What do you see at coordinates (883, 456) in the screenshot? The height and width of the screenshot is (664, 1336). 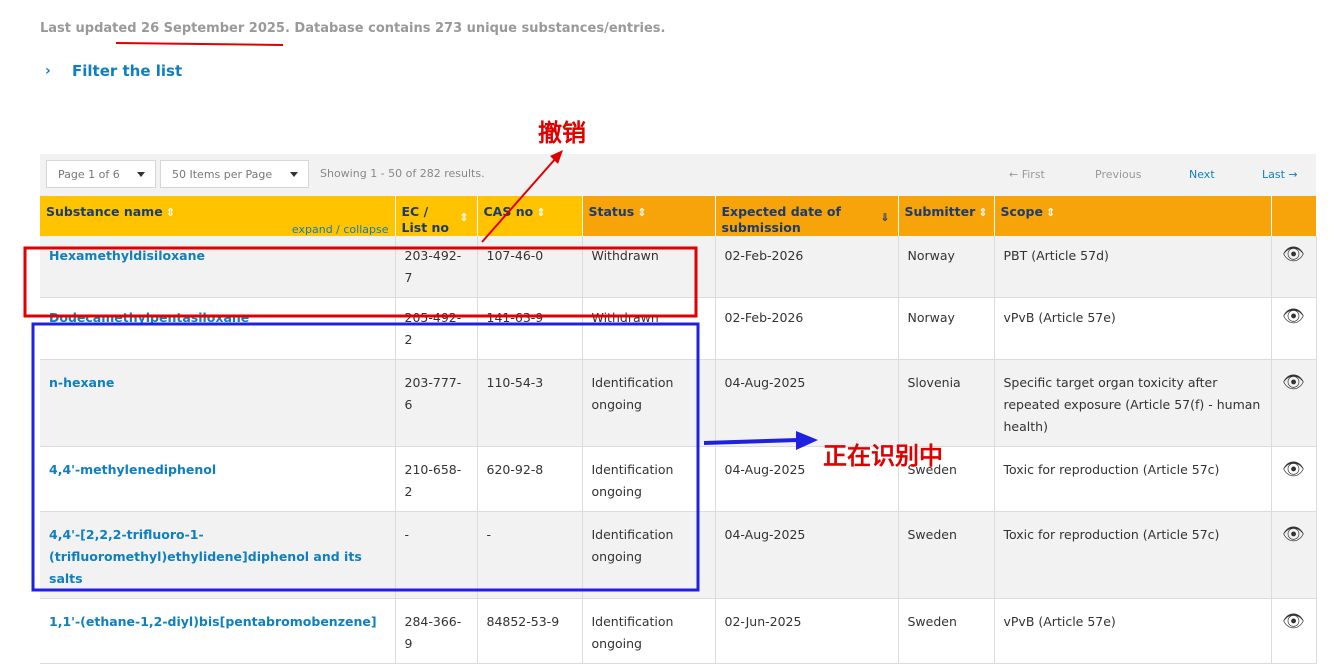 I see `ongoing-annotation: 正在识别中` at bounding box center [883, 456].